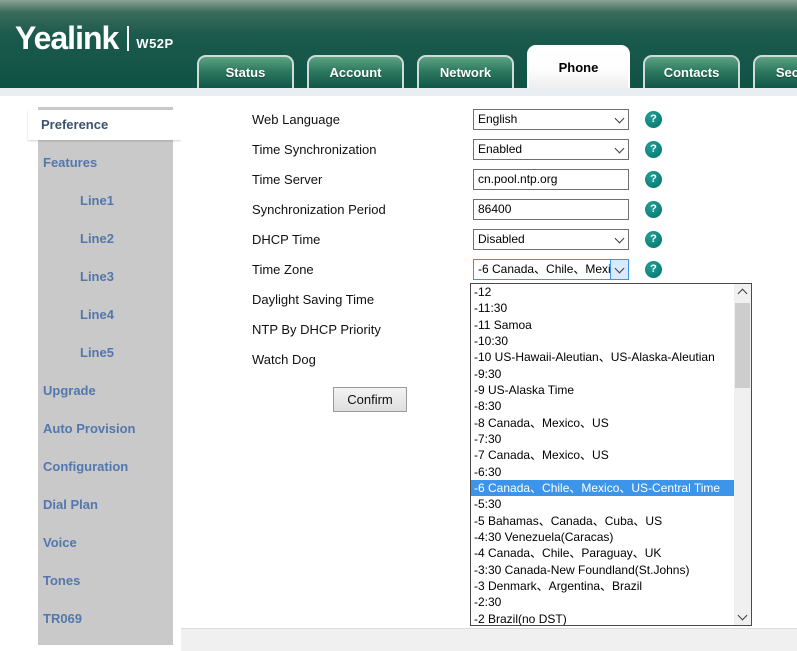 The image size is (797, 651). What do you see at coordinates (314, 149) in the screenshot?
I see `time-synchronization-label: Time Synchronization` at bounding box center [314, 149].